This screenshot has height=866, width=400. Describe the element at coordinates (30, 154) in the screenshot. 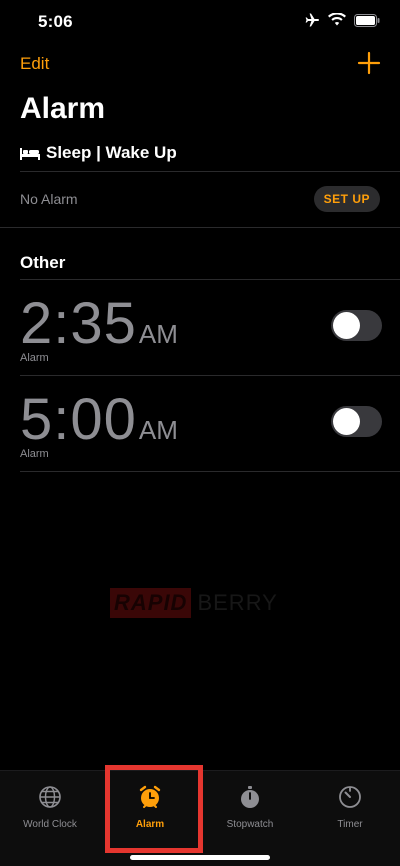

I see `bed-icon` at that location.